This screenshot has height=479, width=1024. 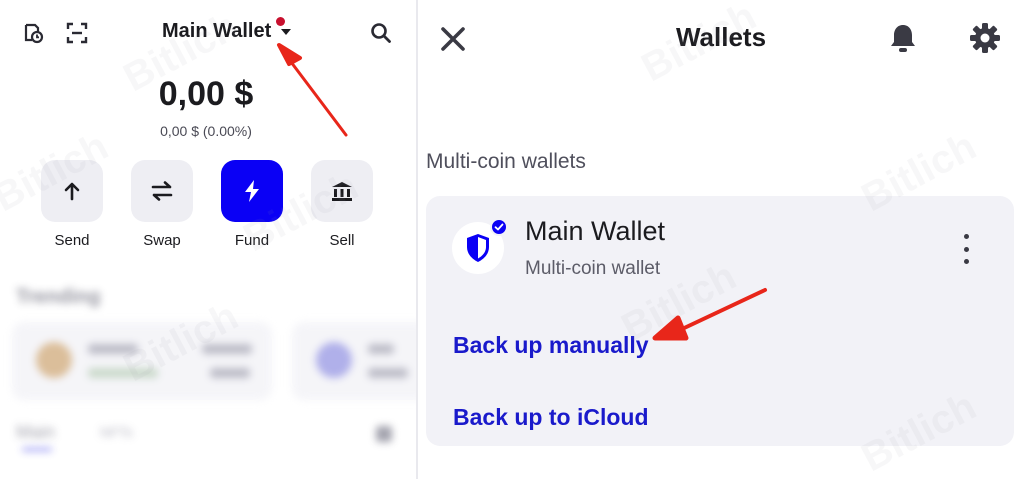 I want to click on swap-button: Swap, so click(x=162, y=204).